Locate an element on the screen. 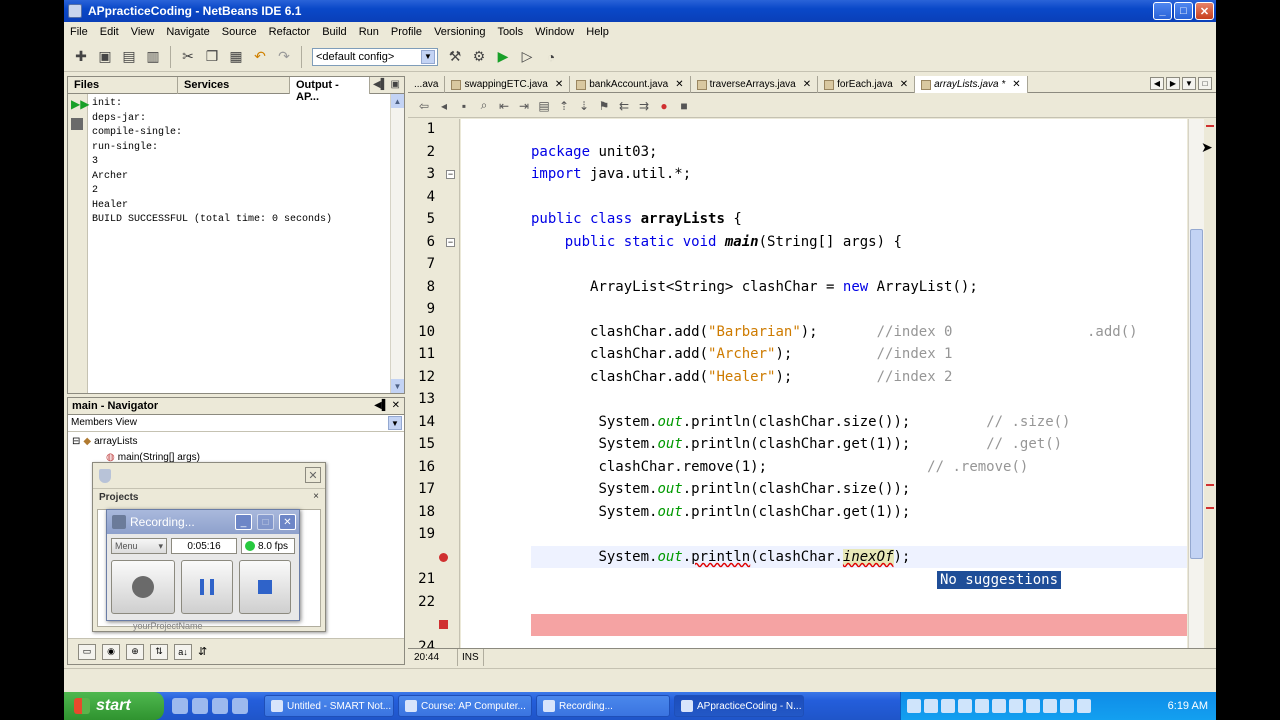  network-icon is located at coordinates (1084, 706).